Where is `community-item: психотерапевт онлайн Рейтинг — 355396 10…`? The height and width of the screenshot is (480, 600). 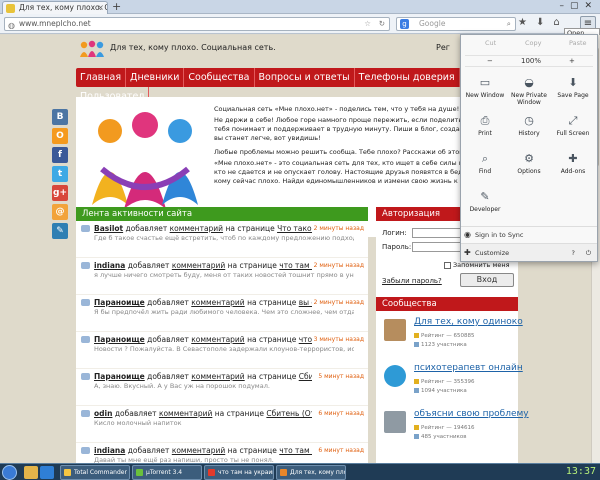
community-item: психотерапевт онлайн Рейтинг — 355396 10… is located at coordinates (449, 380).